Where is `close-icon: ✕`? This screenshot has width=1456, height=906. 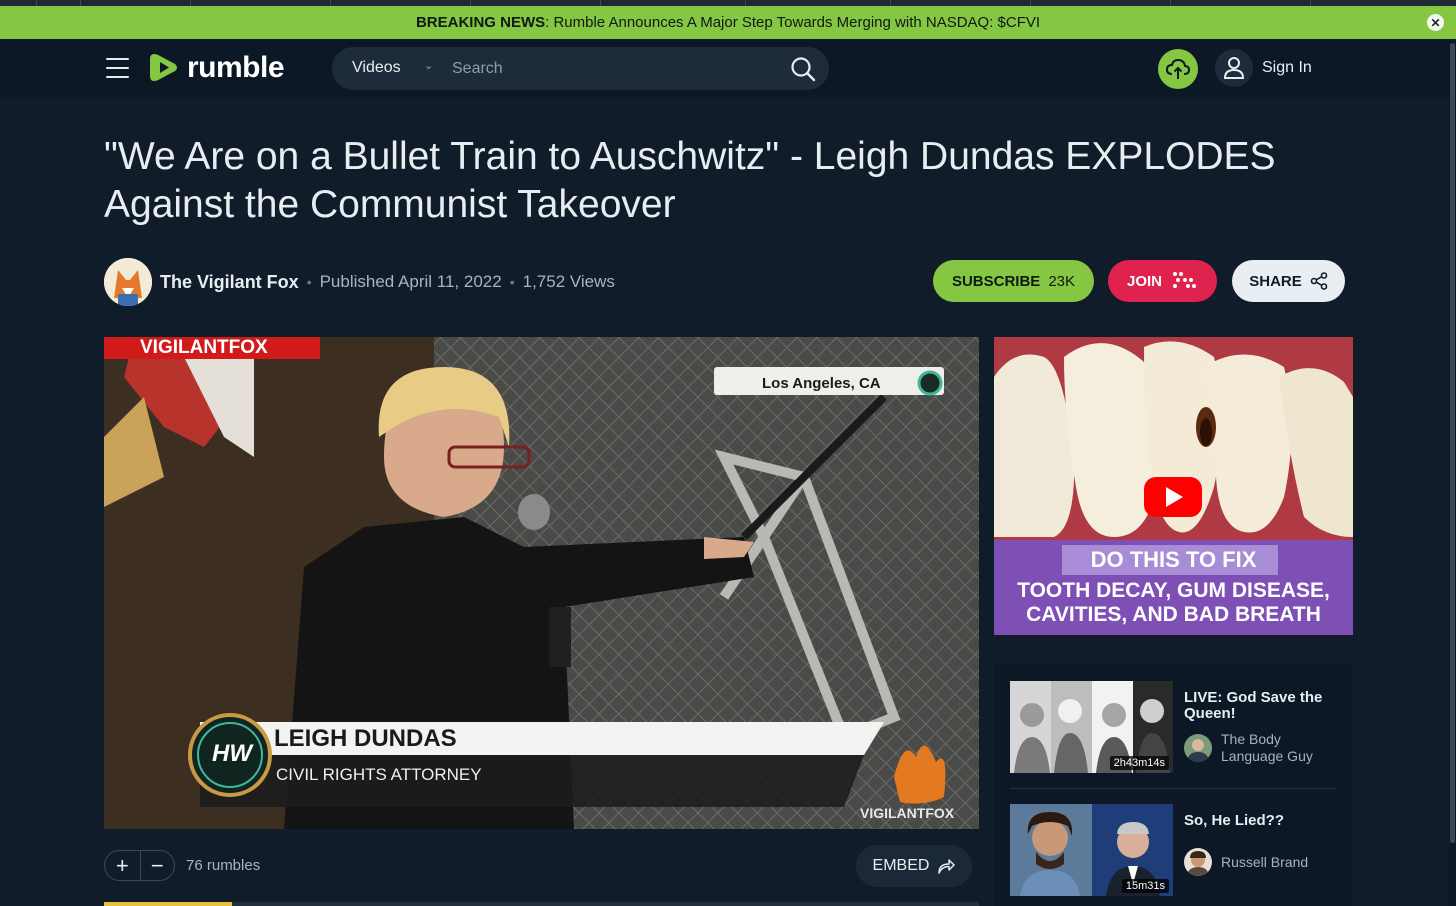
close-icon: ✕ is located at coordinates (1435, 22).